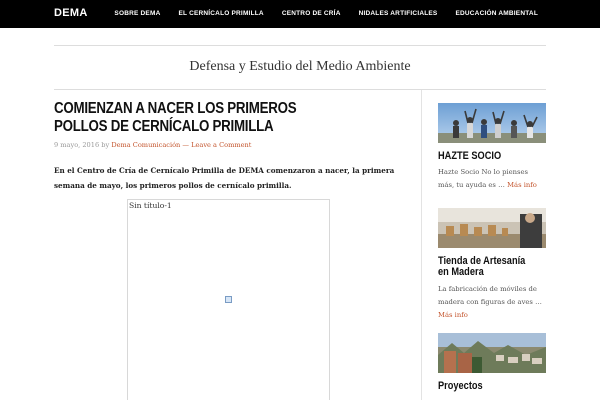  What do you see at coordinates (220, 13) in the screenshot?
I see `nav-item-cernicalo-primilla: EL CERNÍCALO PRIMILLA` at bounding box center [220, 13].